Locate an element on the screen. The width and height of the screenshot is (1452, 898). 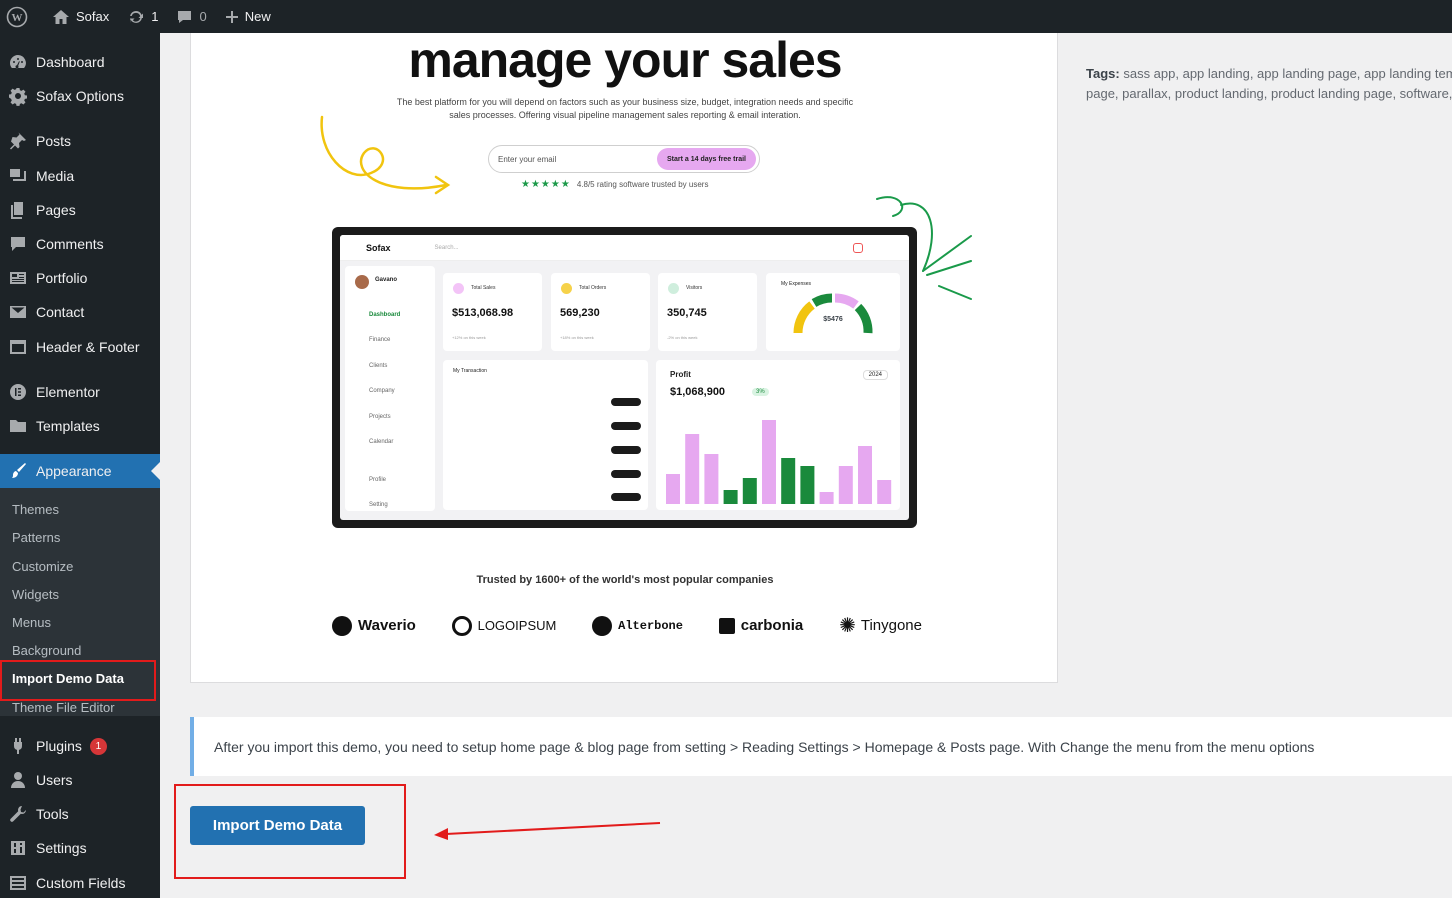
sidebar-item-custom-fields: Custom Fields is located at coordinates (80, 882).